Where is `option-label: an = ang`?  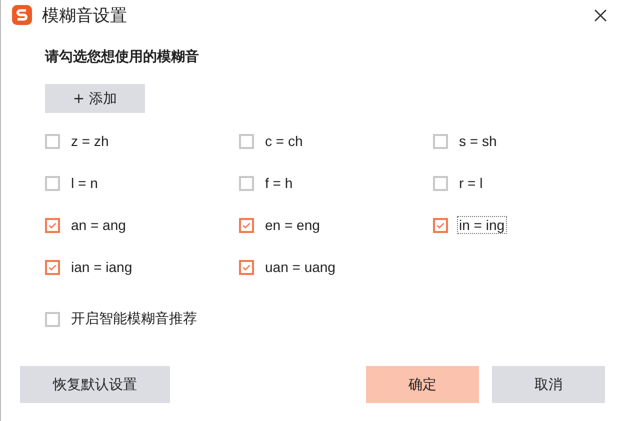
option-label: an = ang is located at coordinates (98, 225).